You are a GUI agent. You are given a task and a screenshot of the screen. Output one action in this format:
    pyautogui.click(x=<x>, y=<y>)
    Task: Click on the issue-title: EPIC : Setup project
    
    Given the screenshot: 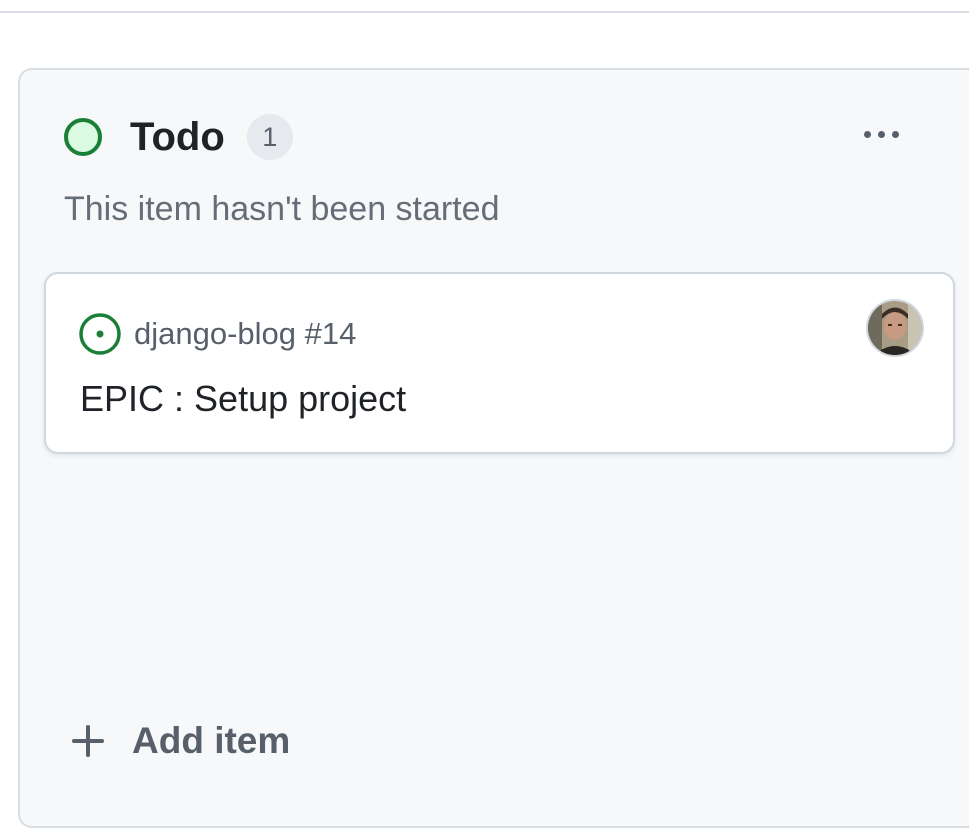 What is the action you would take?
    pyautogui.click(x=243, y=399)
    